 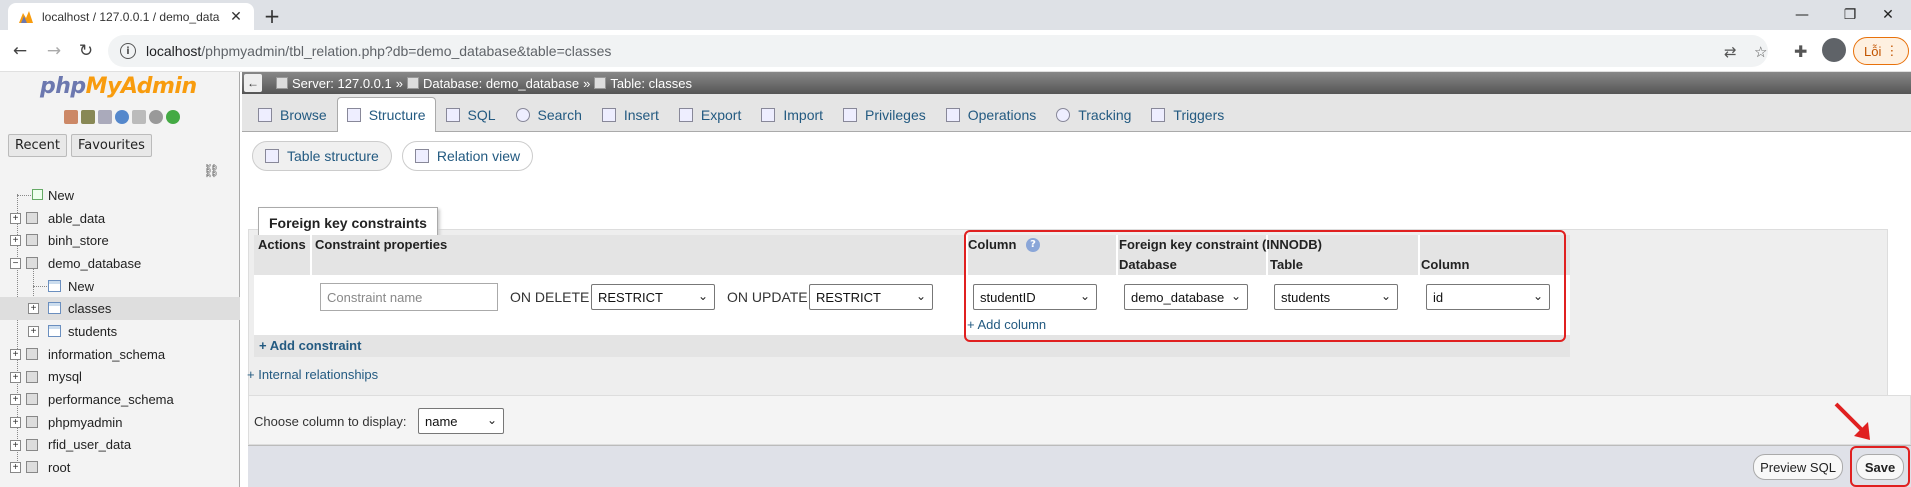 What do you see at coordinates (653, 297) in the screenshot?
I see `on-delete-select: RESTRICT ⌄` at bounding box center [653, 297].